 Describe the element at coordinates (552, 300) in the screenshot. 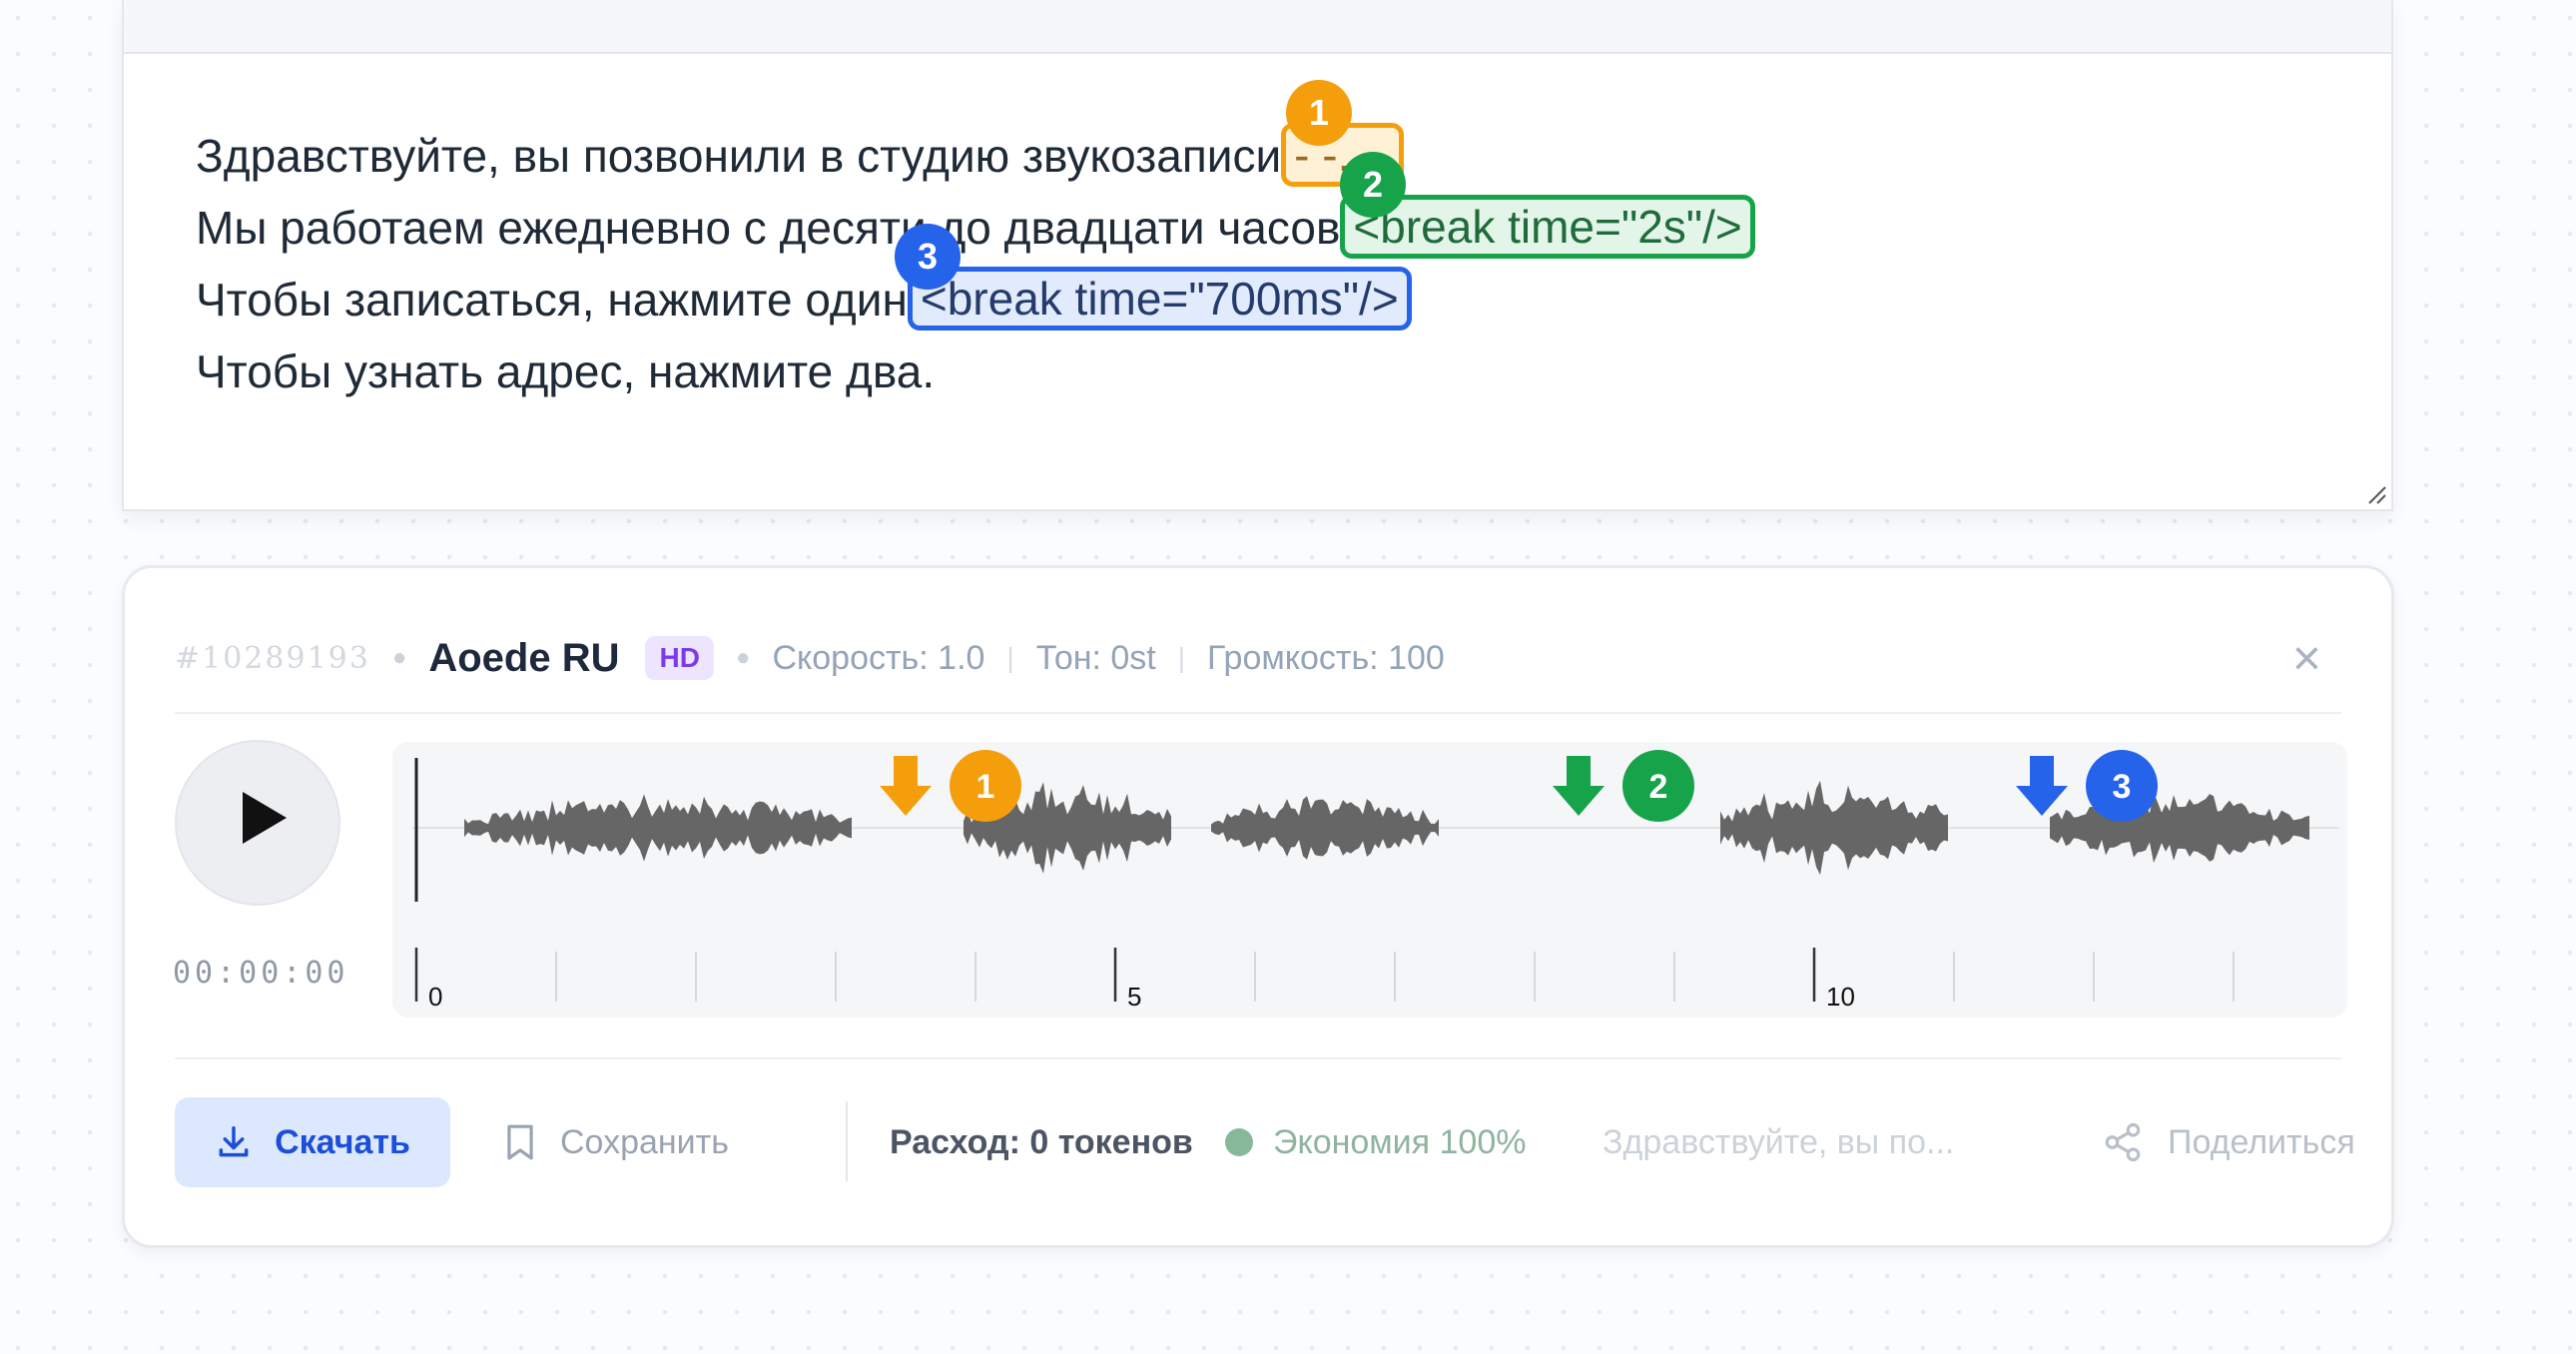

I see `line-3-text: Чтобы записаться, нажмите один` at that location.